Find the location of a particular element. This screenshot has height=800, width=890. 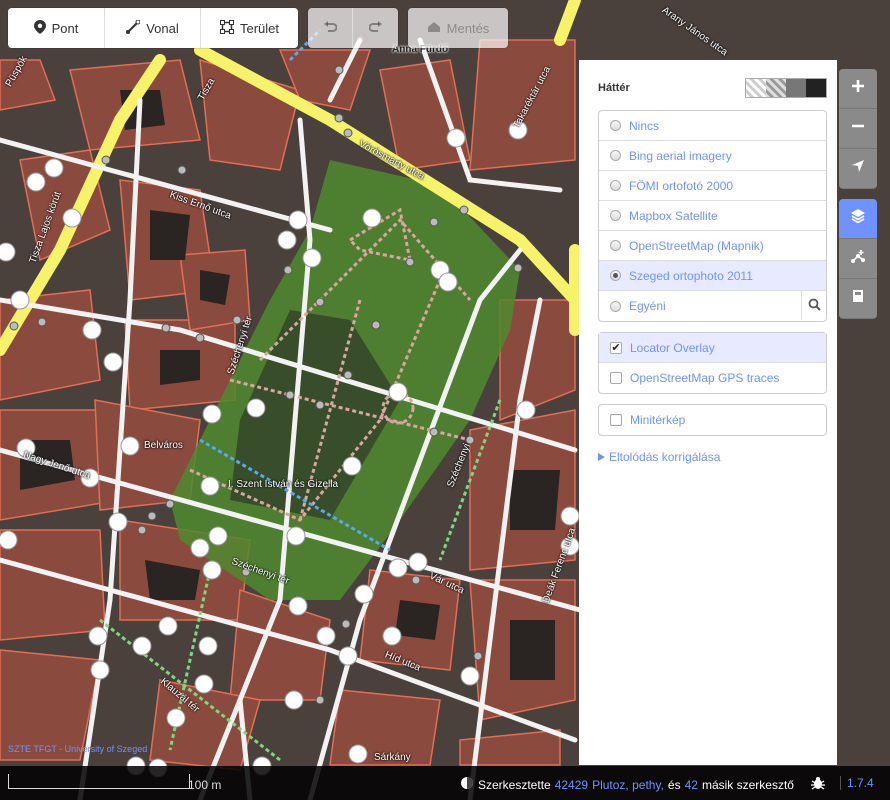

add-area-label: Terület is located at coordinates (259, 28).